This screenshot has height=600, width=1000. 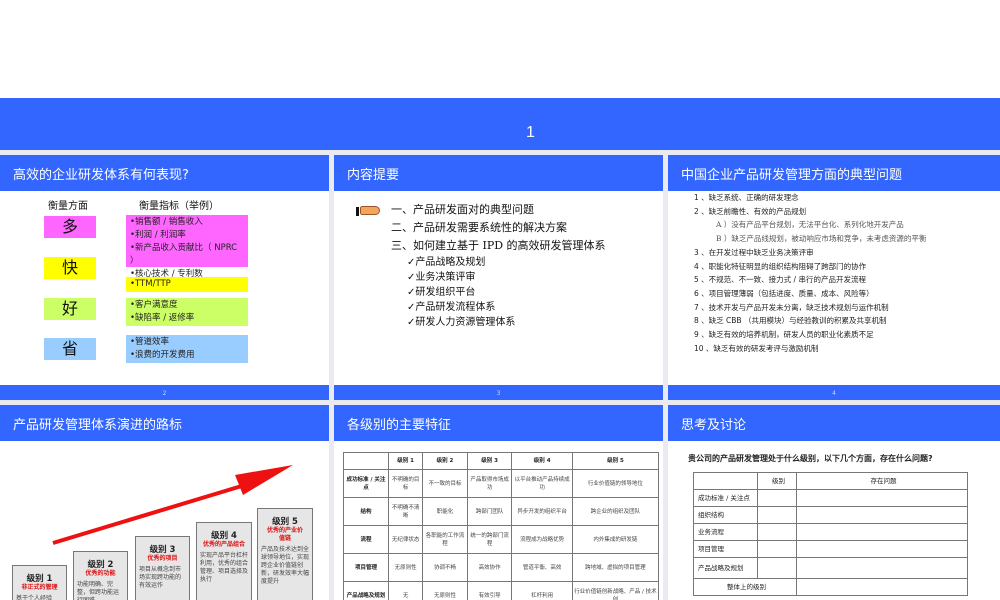 What do you see at coordinates (158, 235) in the screenshot?
I see `metric: •利润 / 利润率` at bounding box center [158, 235].